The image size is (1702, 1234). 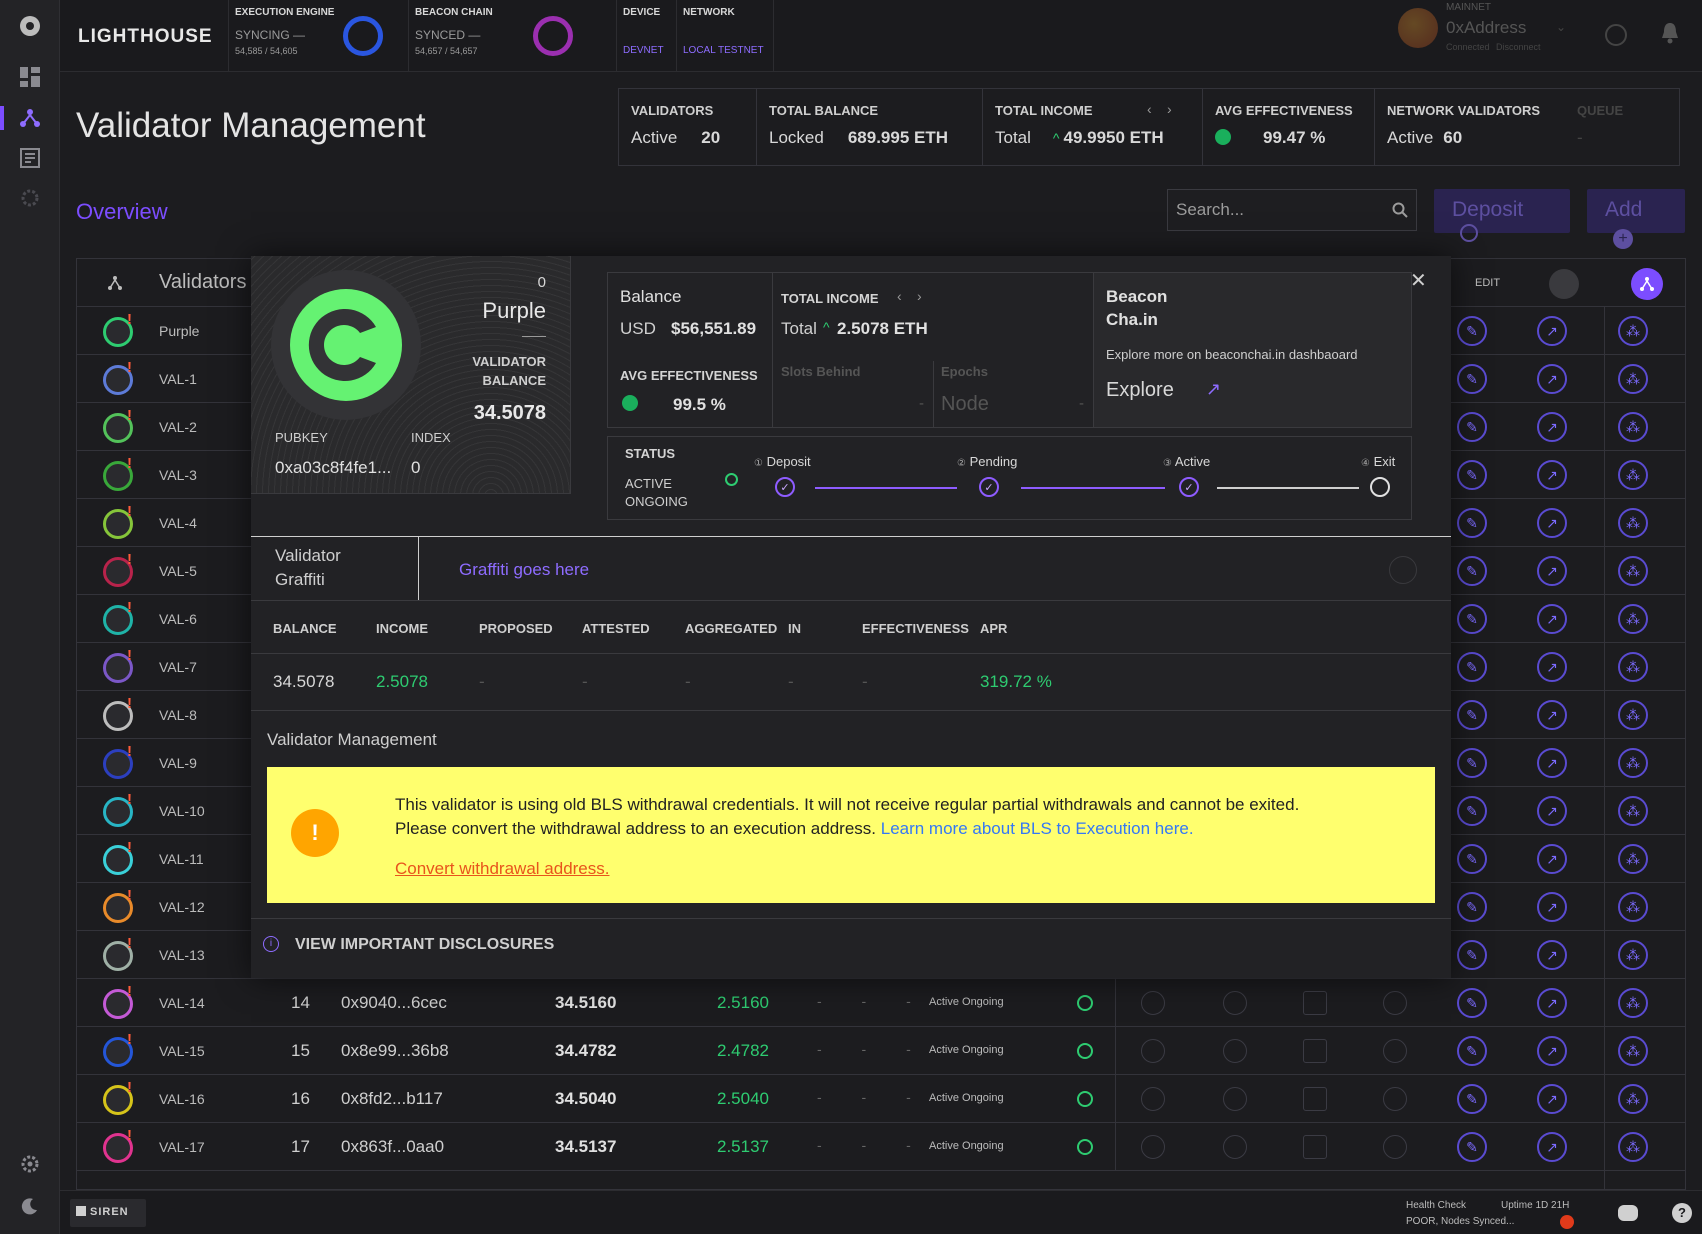 What do you see at coordinates (1561, 27) in the screenshot?
I see `chevron-down-icon: ⌄` at bounding box center [1561, 27].